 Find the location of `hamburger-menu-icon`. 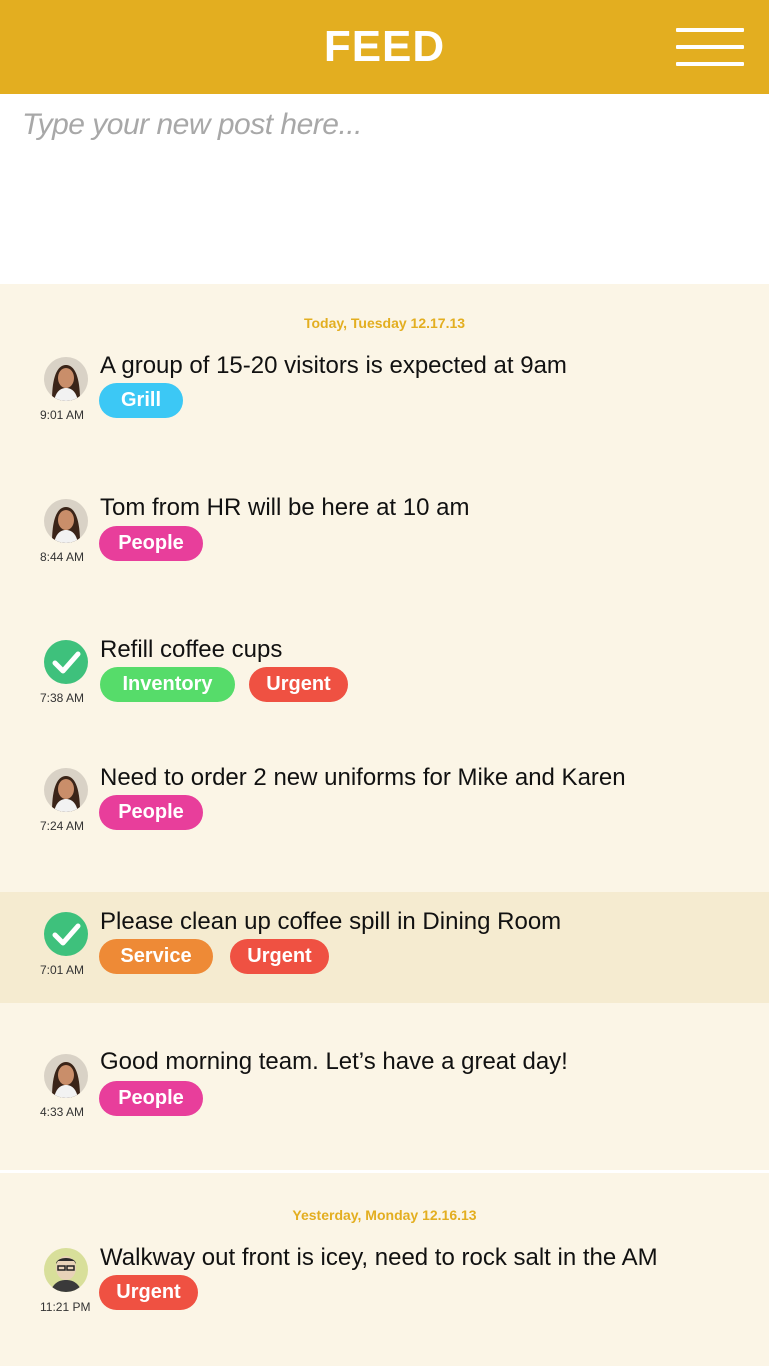

hamburger-menu-icon is located at coordinates (710, 47).